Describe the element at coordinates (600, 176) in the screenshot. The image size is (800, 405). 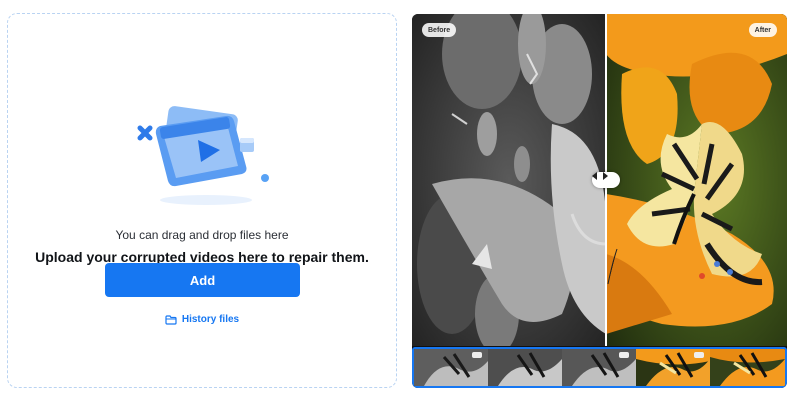
I see `left-right-arrows-icon` at that location.